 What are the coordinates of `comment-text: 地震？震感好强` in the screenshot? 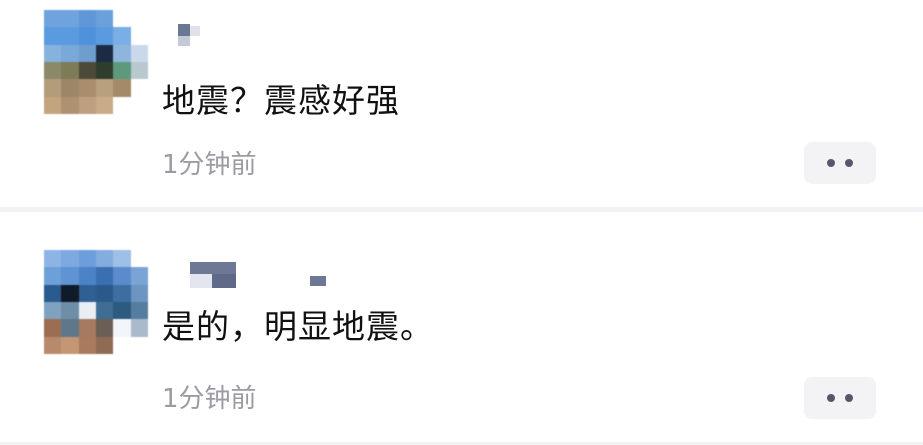 It's located at (281, 100).